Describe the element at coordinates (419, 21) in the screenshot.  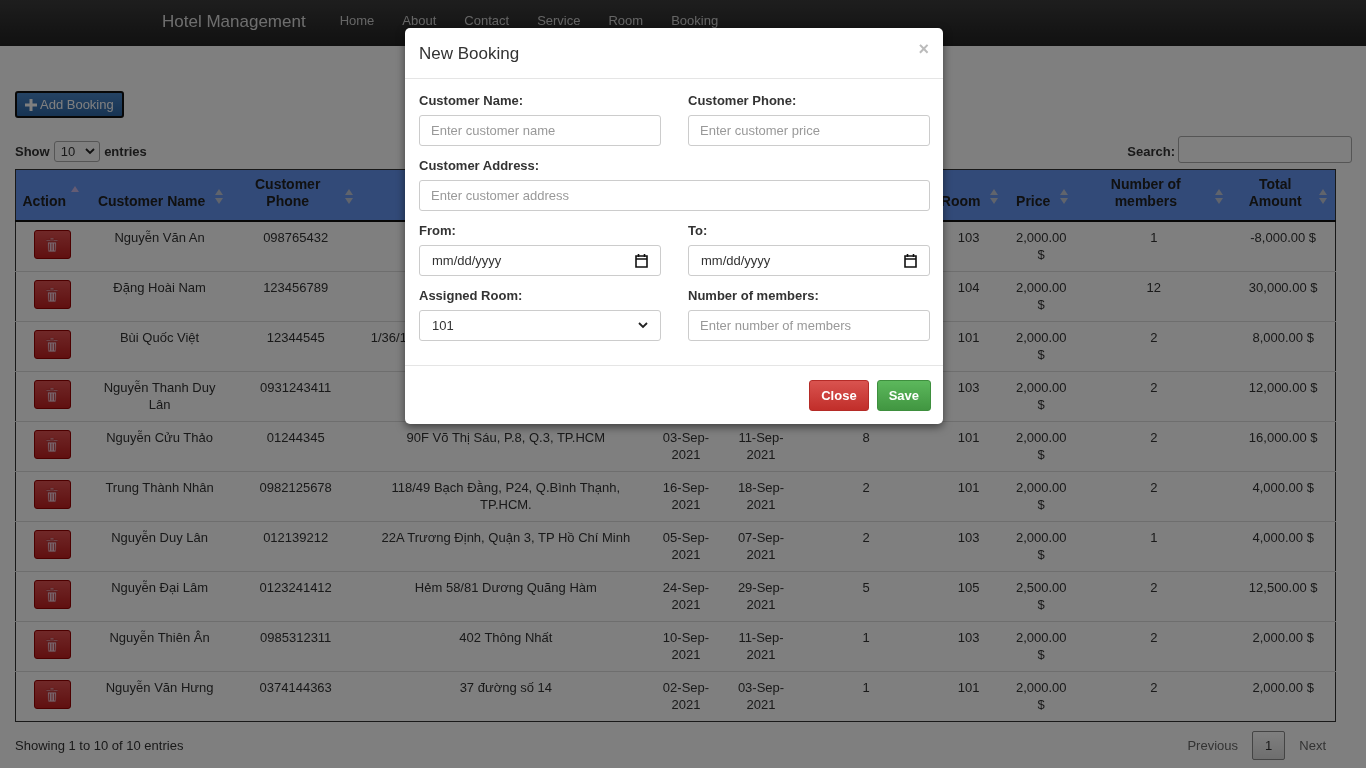
I see `nav-link: About` at that location.